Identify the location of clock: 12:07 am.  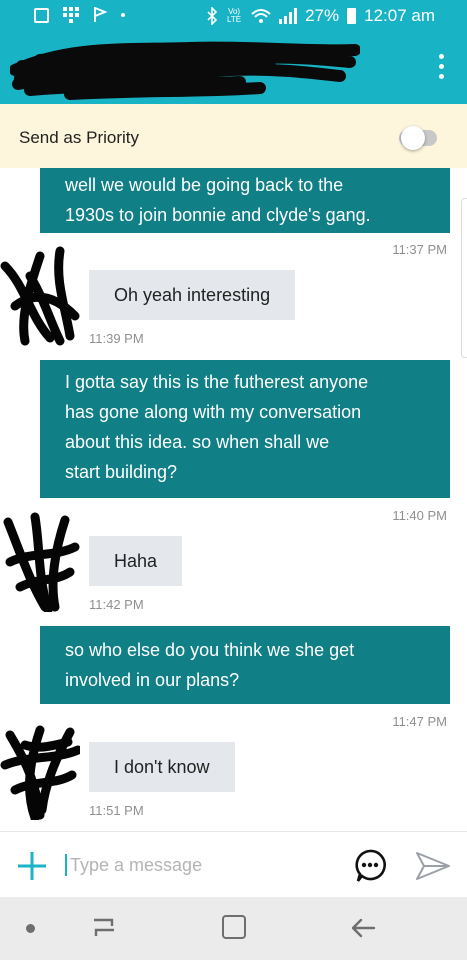
(399, 15).